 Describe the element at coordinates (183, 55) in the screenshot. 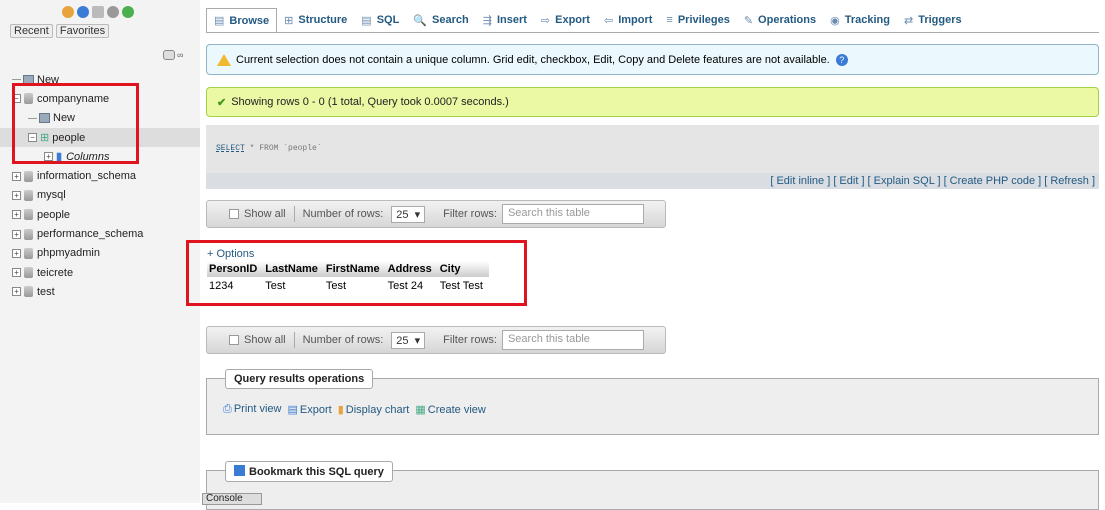

I see `link-icon: ∞` at that location.